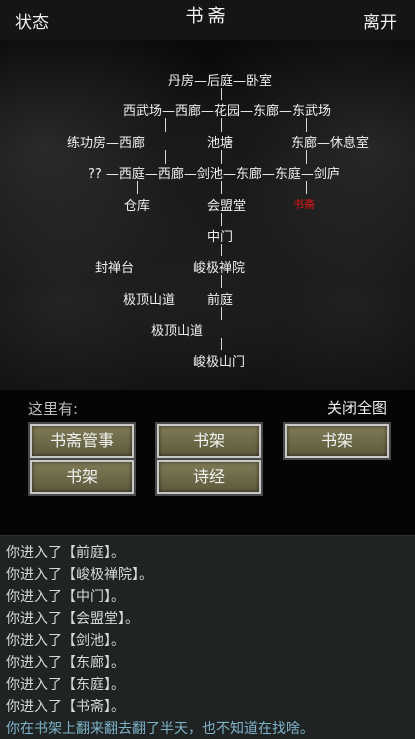 The width and height of the screenshot is (415, 739). Describe the element at coordinates (220, 298) in the screenshot. I see `map-room-qianting: 前庭` at that location.